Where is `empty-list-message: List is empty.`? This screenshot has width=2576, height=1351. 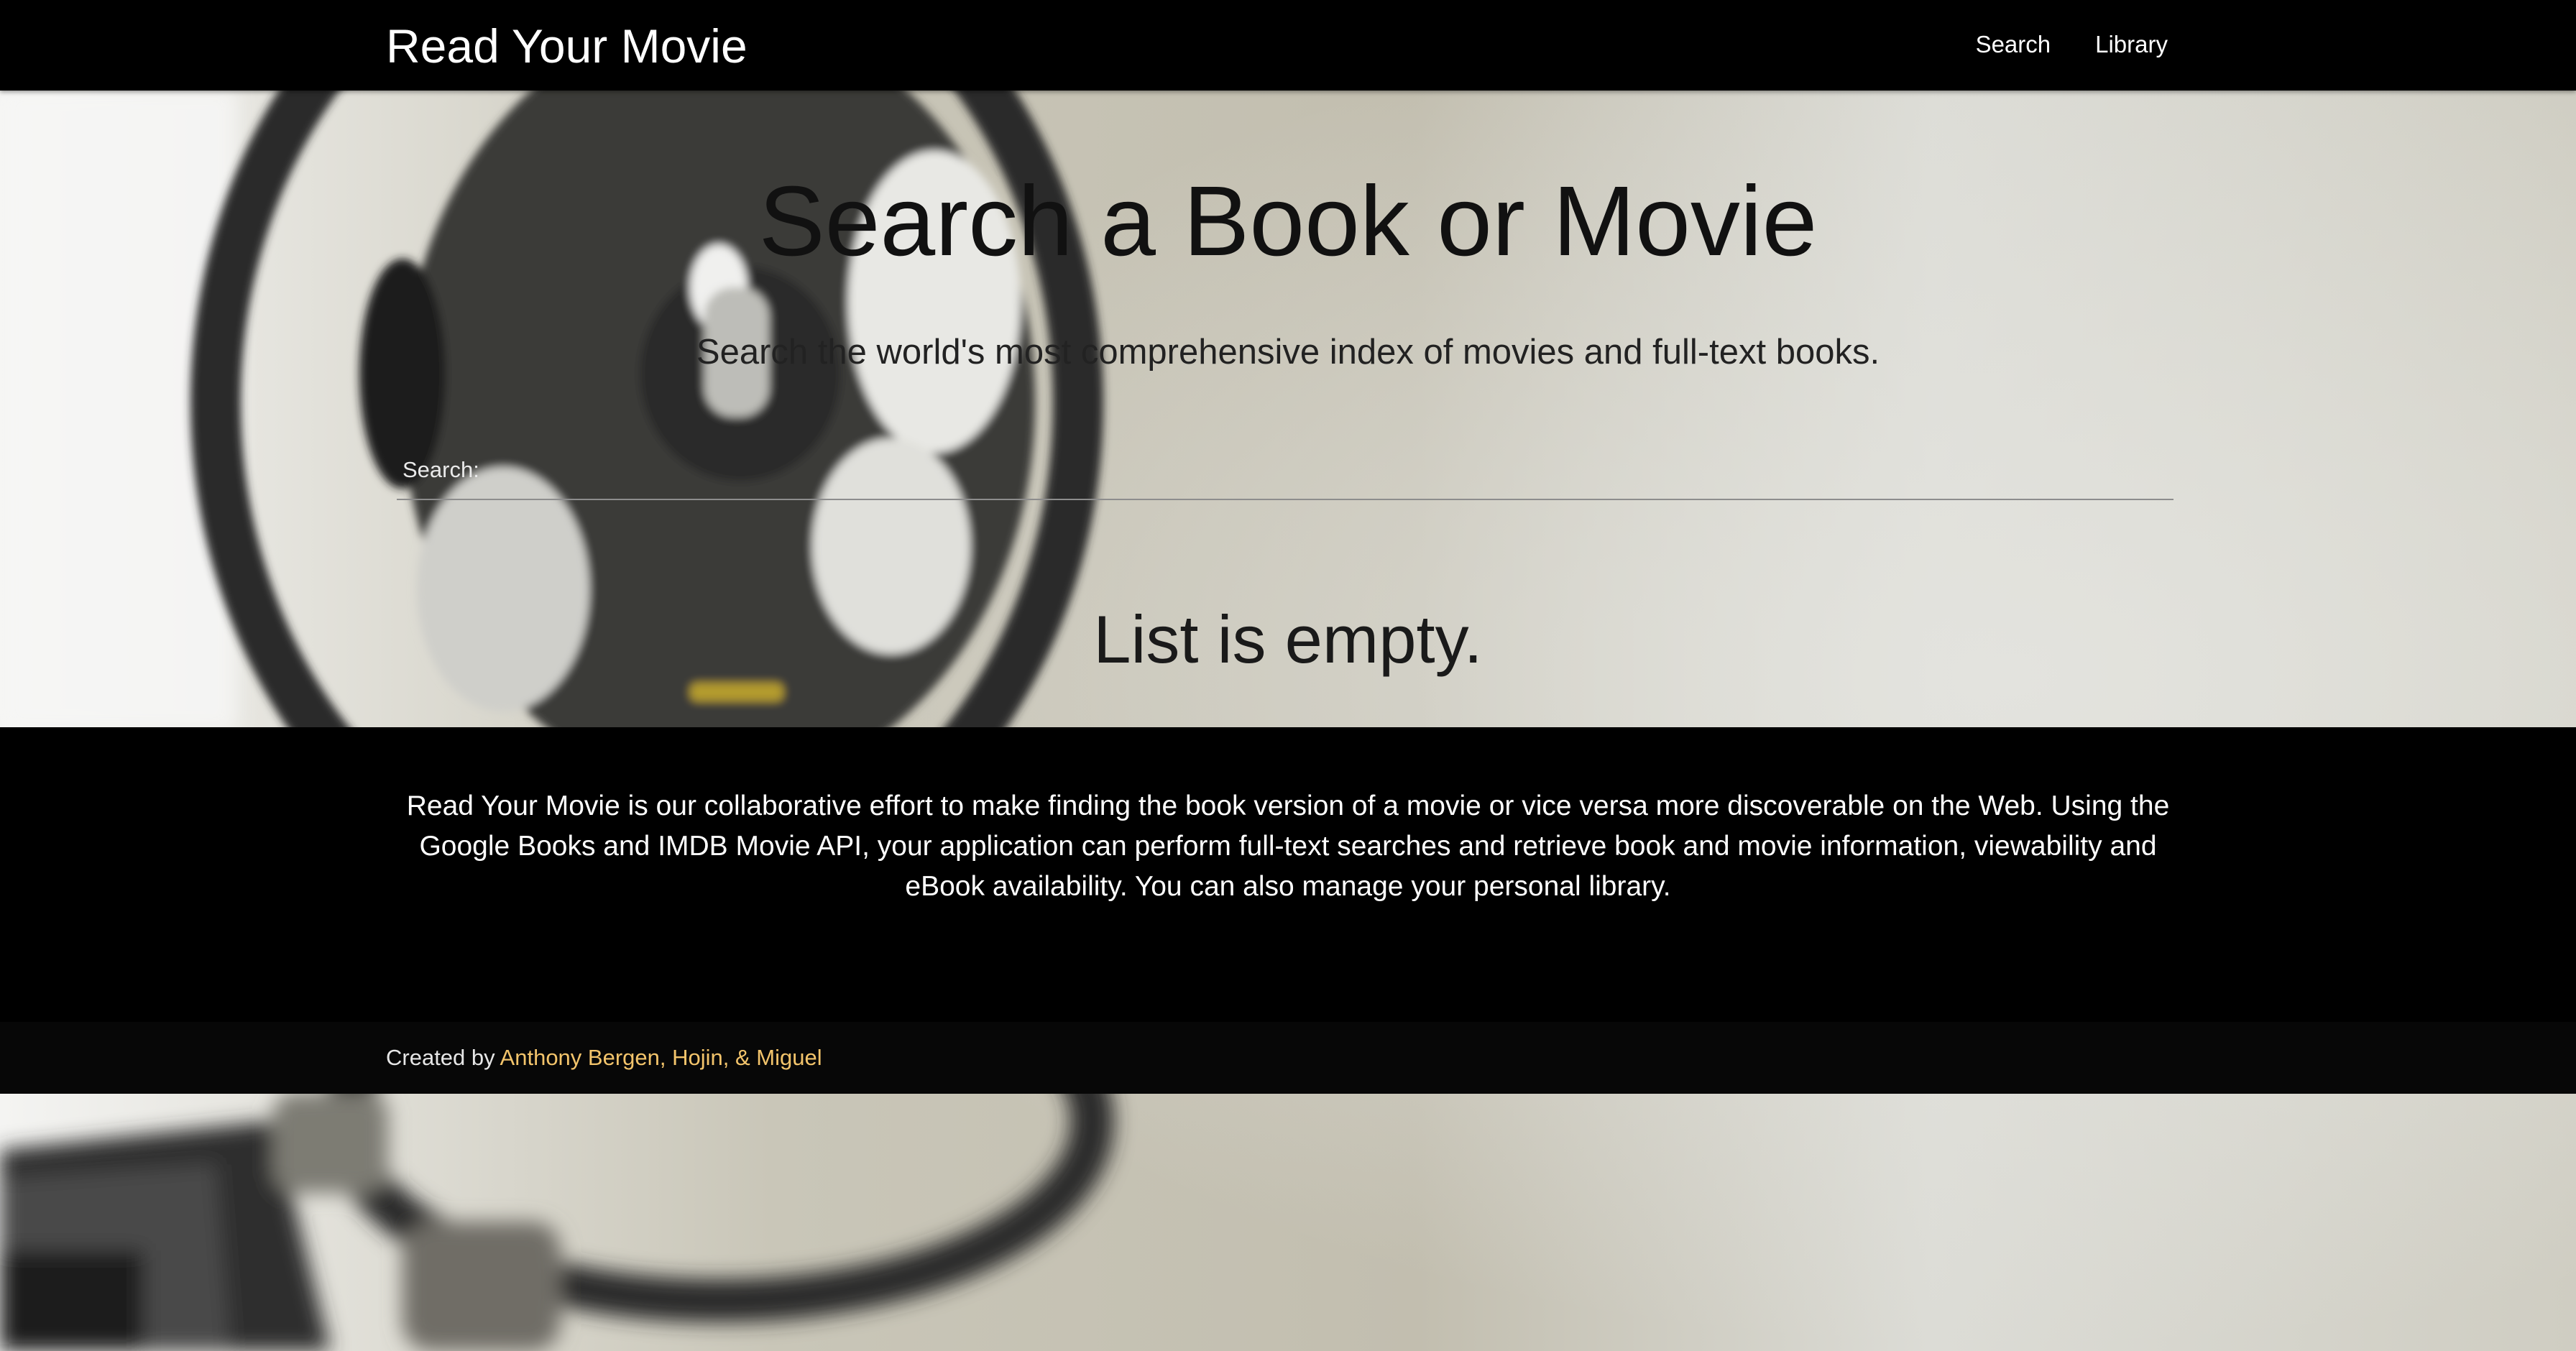 empty-list-message: List is empty. is located at coordinates (1288, 639).